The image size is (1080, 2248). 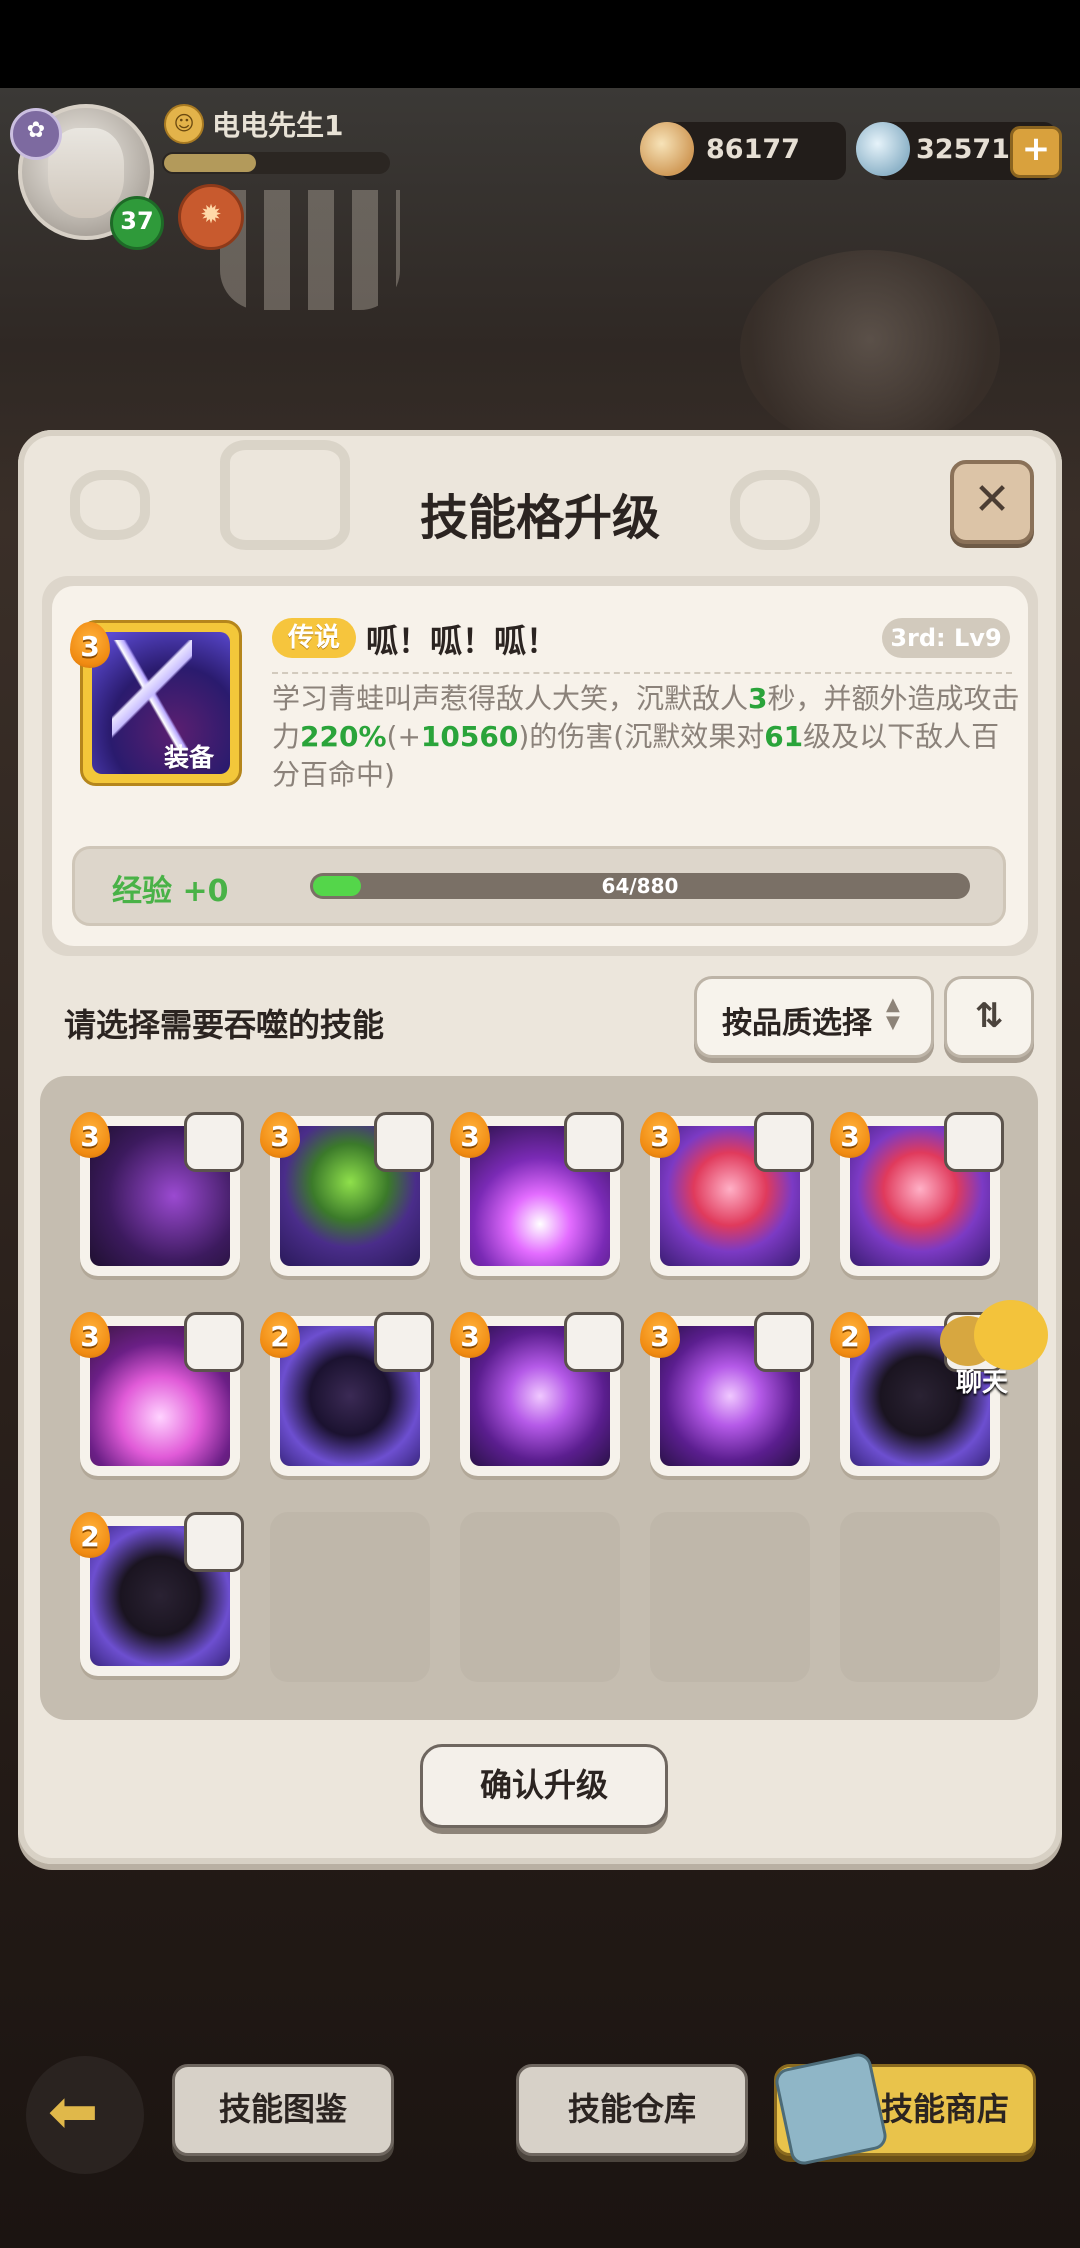 I want to click on select-instruction: 请选择需要吞噬的技能, so click(x=224, y=1025).